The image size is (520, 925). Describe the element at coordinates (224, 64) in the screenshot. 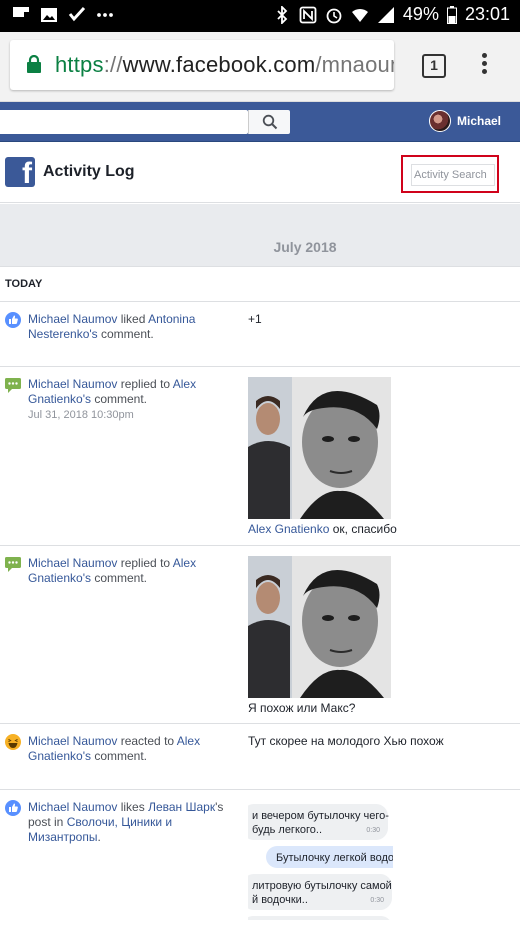

I see `url-text: https://www.facebook.com/mnaoum` at that location.